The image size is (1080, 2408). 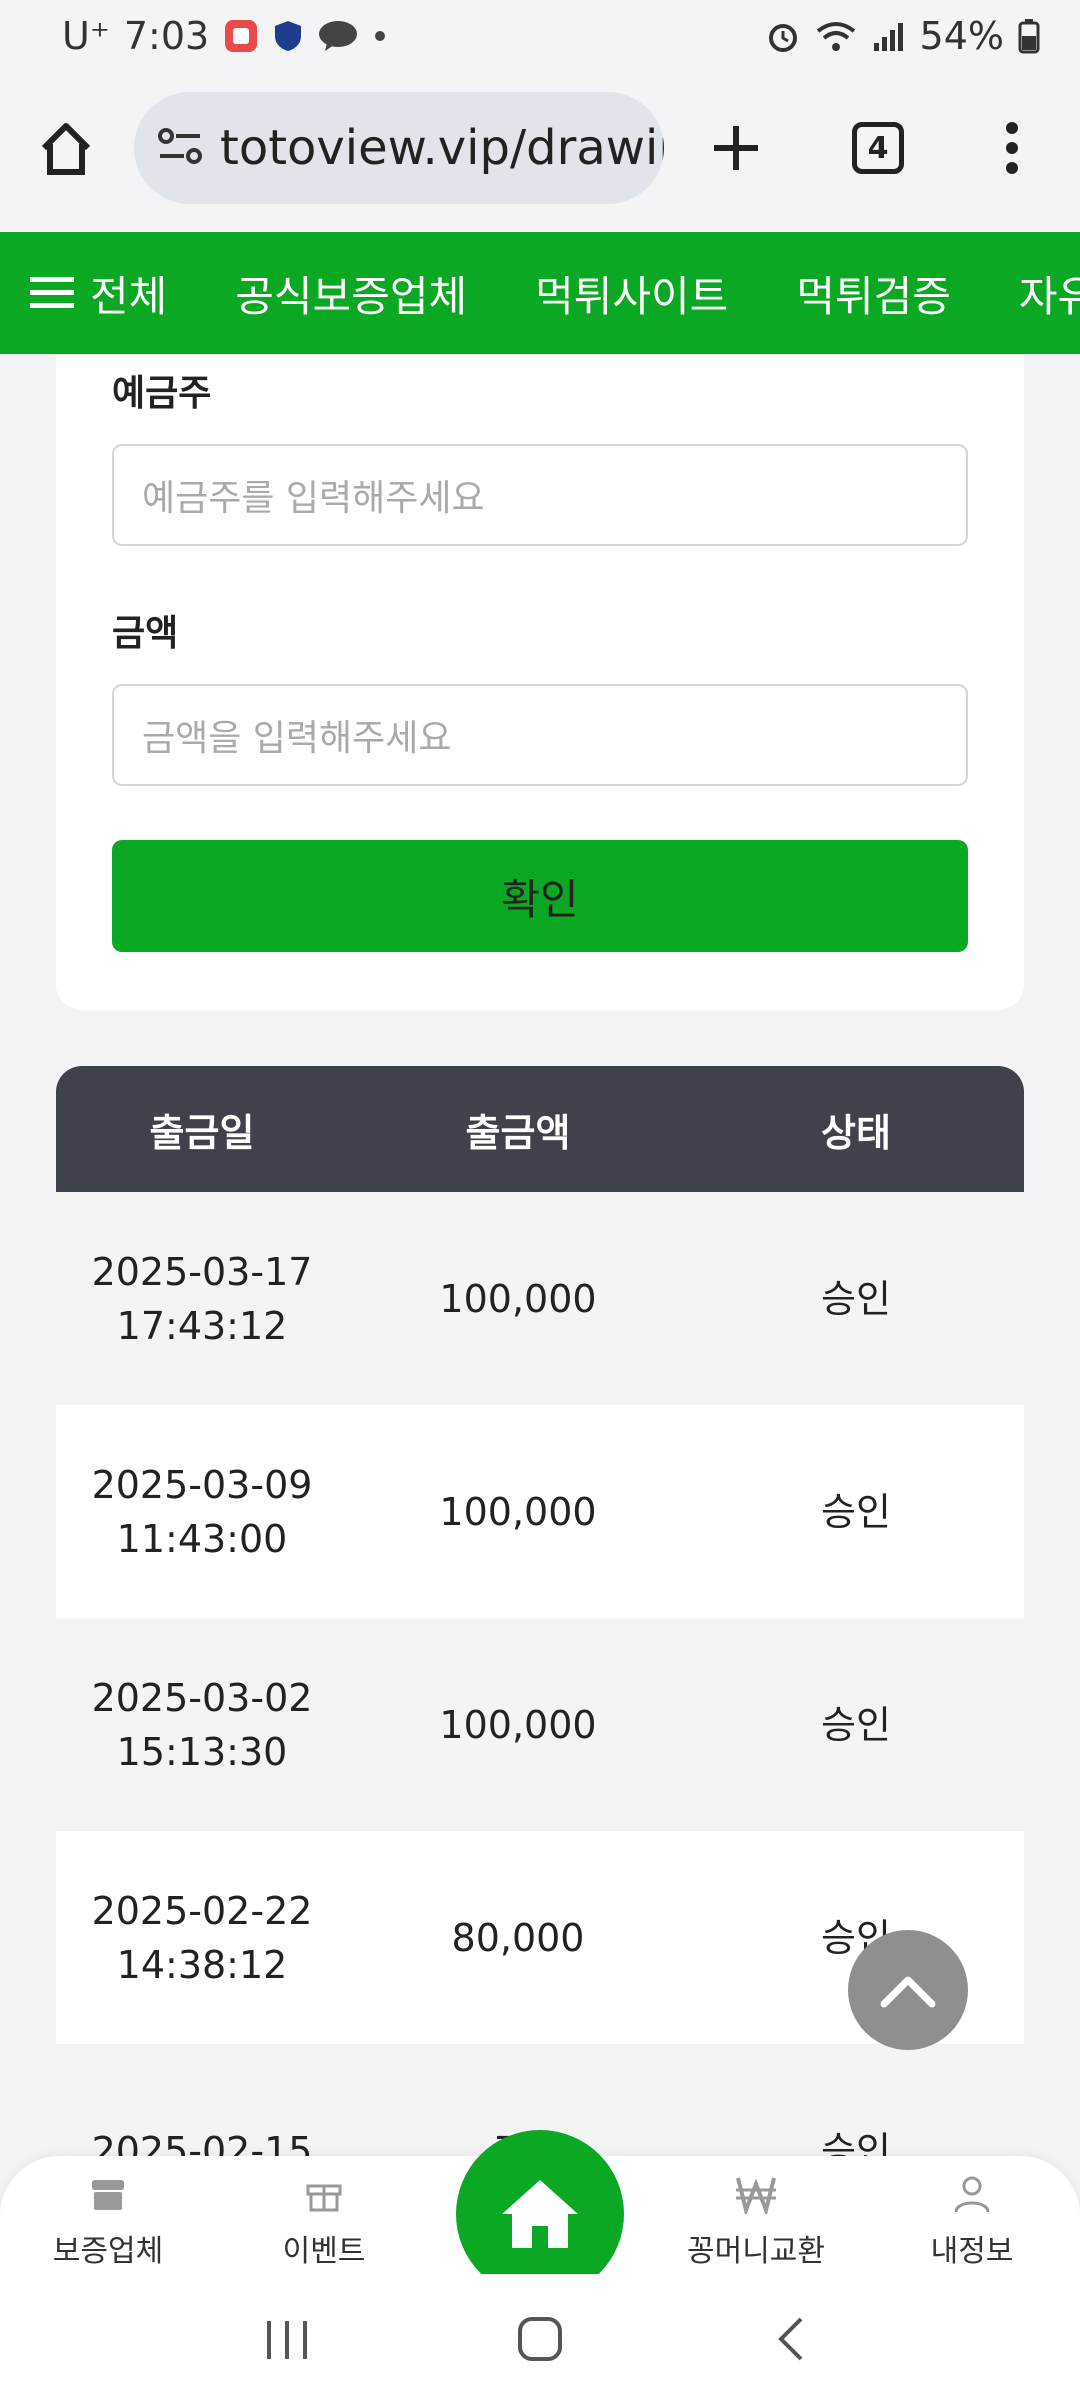 I want to click on depositor-label: 예금주, so click(x=162, y=393).